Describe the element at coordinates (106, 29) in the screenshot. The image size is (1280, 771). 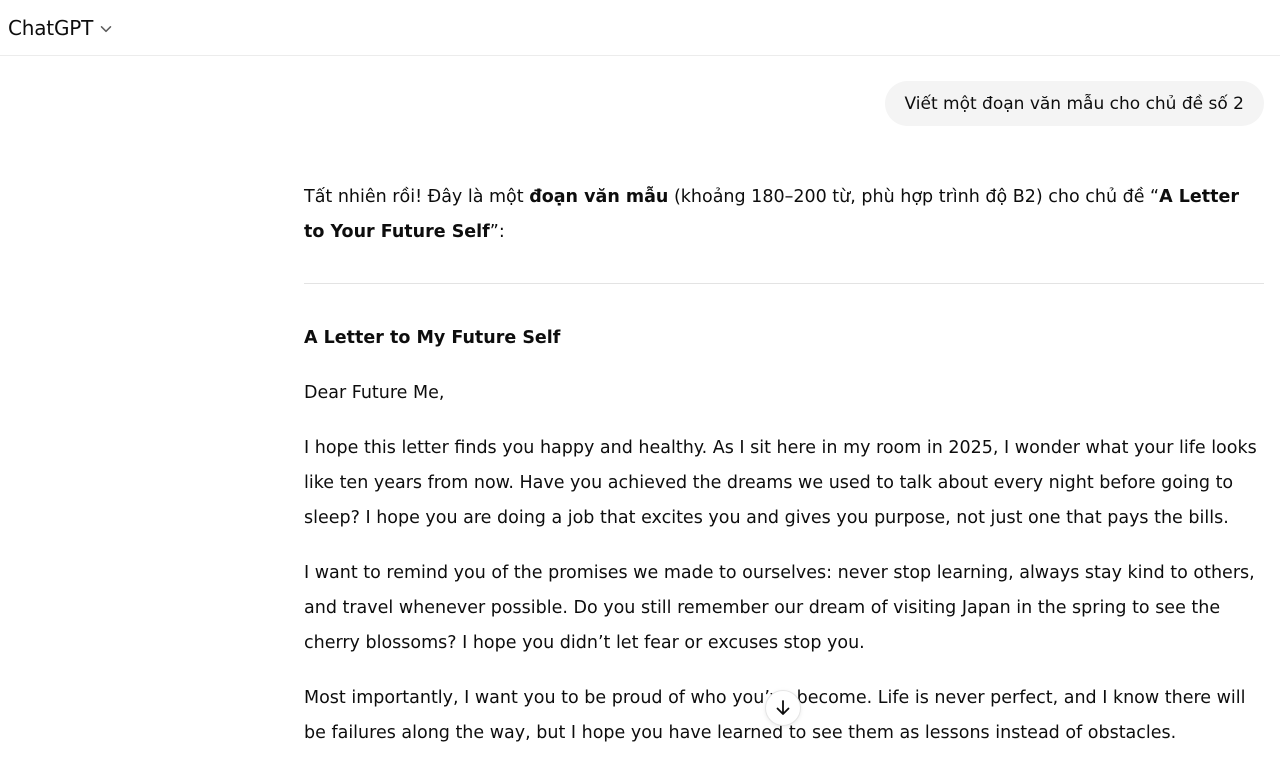
I see `chevron-down-icon` at that location.